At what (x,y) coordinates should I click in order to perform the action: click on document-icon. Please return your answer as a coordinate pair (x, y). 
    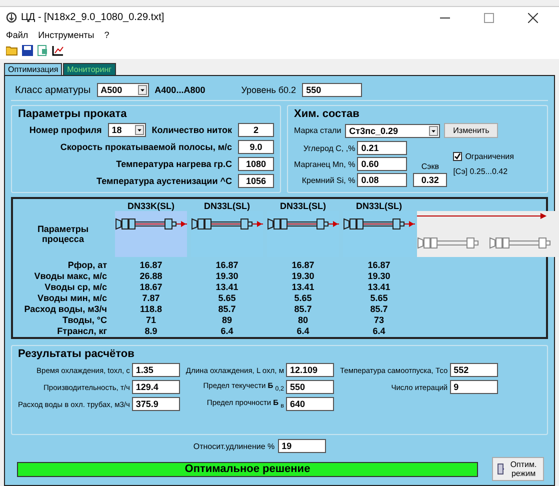
    Looking at the image, I should click on (42, 50).